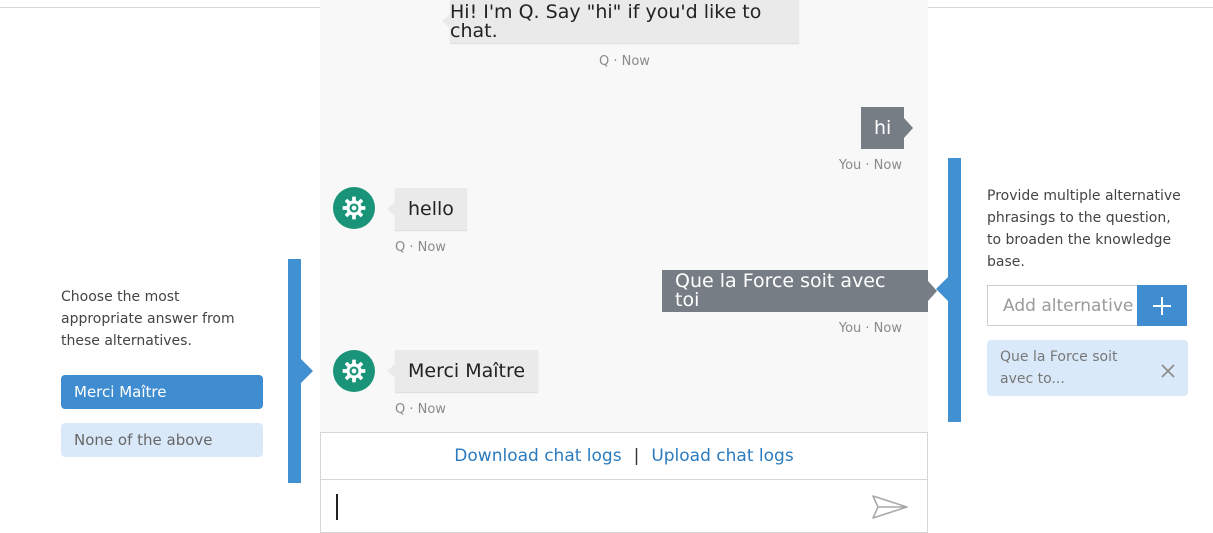  What do you see at coordinates (1168, 371) in the screenshot?
I see `close-icon` at bounding box center [1168, 371].